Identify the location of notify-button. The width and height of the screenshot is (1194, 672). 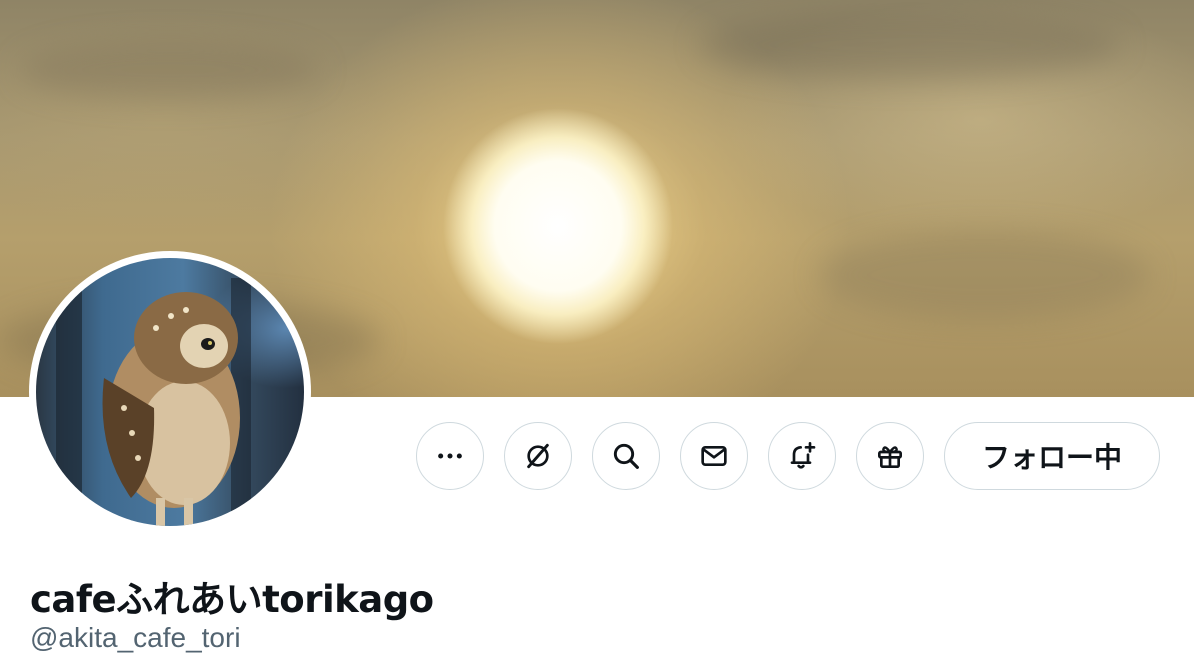
(802, 456).